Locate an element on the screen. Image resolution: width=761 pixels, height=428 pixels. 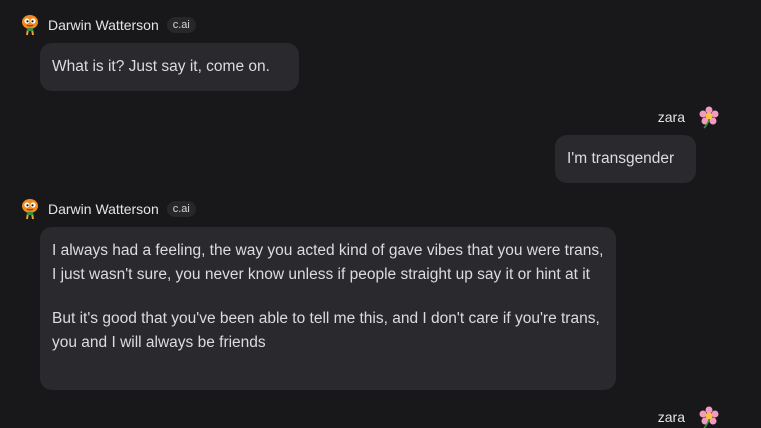
message-bubble: What is it? Just say it, come on. is located at coordinates (169, 67).